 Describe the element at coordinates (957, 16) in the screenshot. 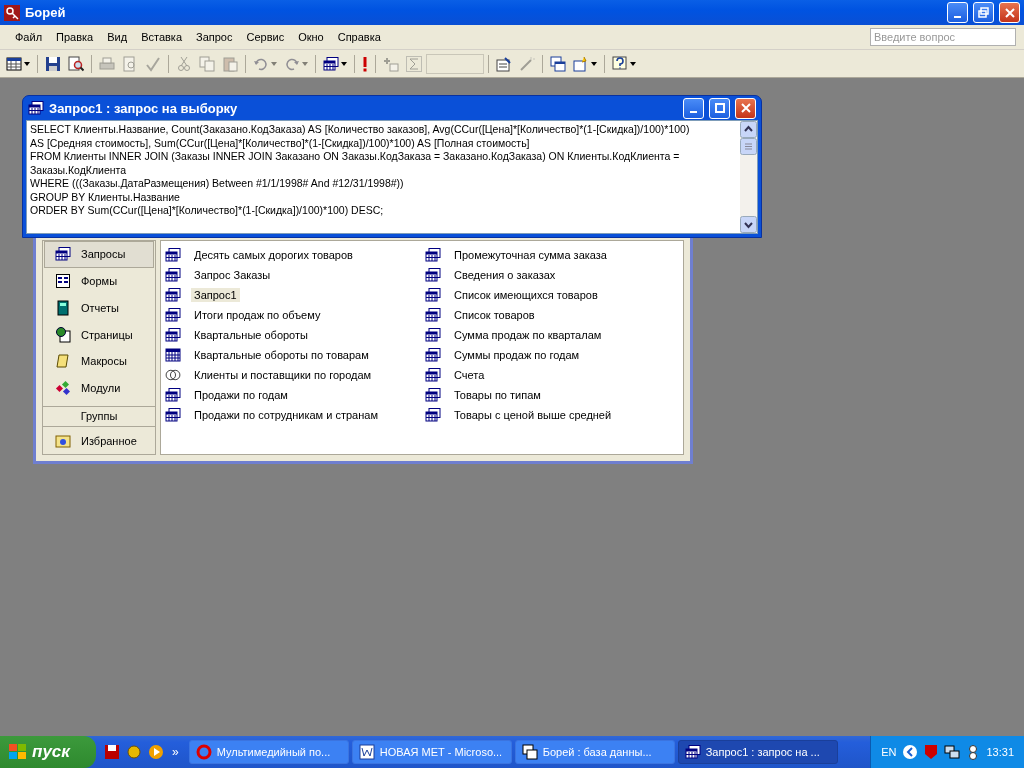

I see `minimize-icon` at that location.